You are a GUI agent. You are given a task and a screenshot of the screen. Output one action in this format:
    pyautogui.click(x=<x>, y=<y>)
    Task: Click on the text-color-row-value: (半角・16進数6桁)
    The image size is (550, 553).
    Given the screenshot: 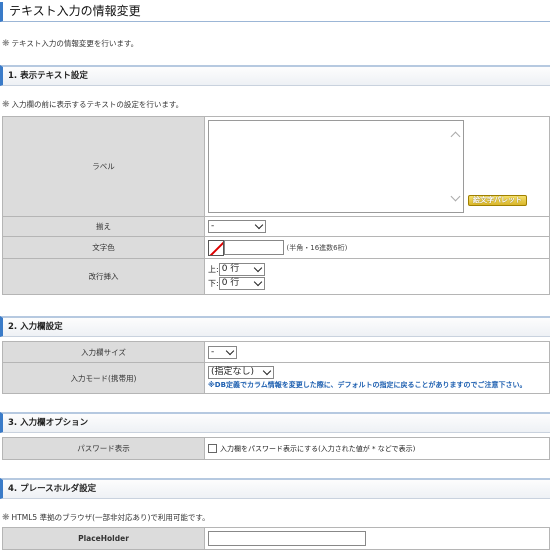 What is the action you would take?
    pyautogui.click(x=377, y=247)
    